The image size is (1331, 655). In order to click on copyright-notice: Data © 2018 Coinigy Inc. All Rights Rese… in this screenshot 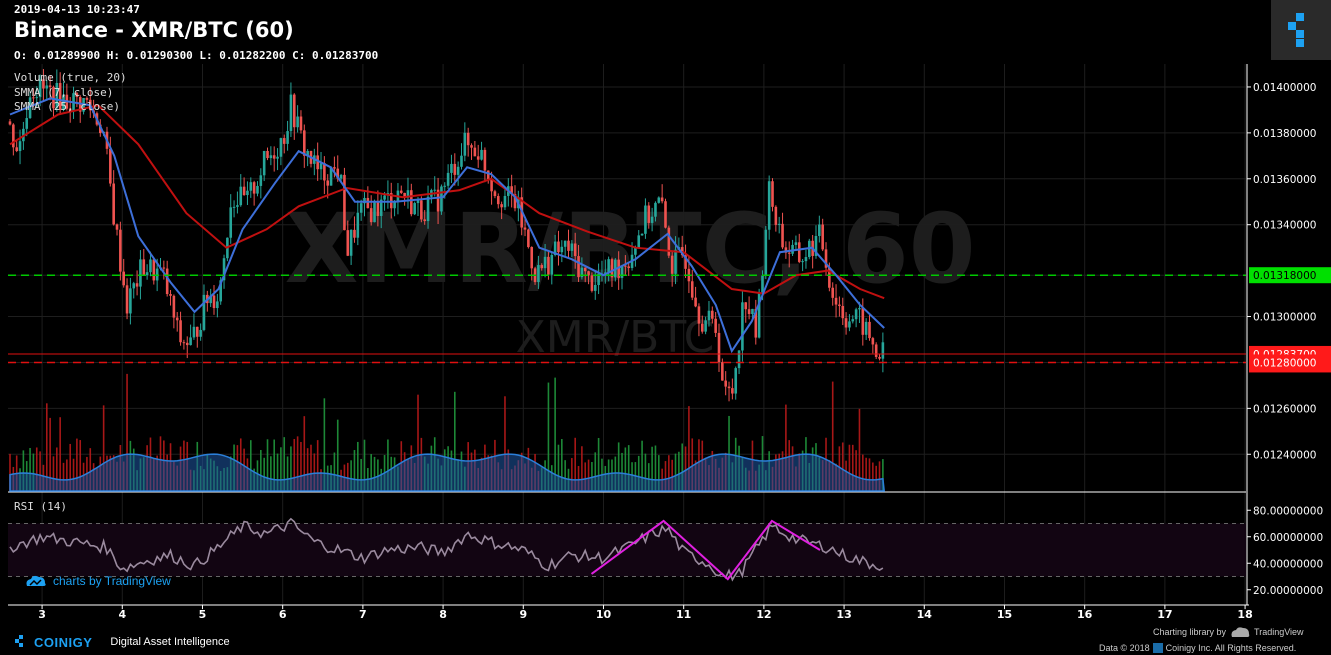, I will do `click(1197, 648)`.